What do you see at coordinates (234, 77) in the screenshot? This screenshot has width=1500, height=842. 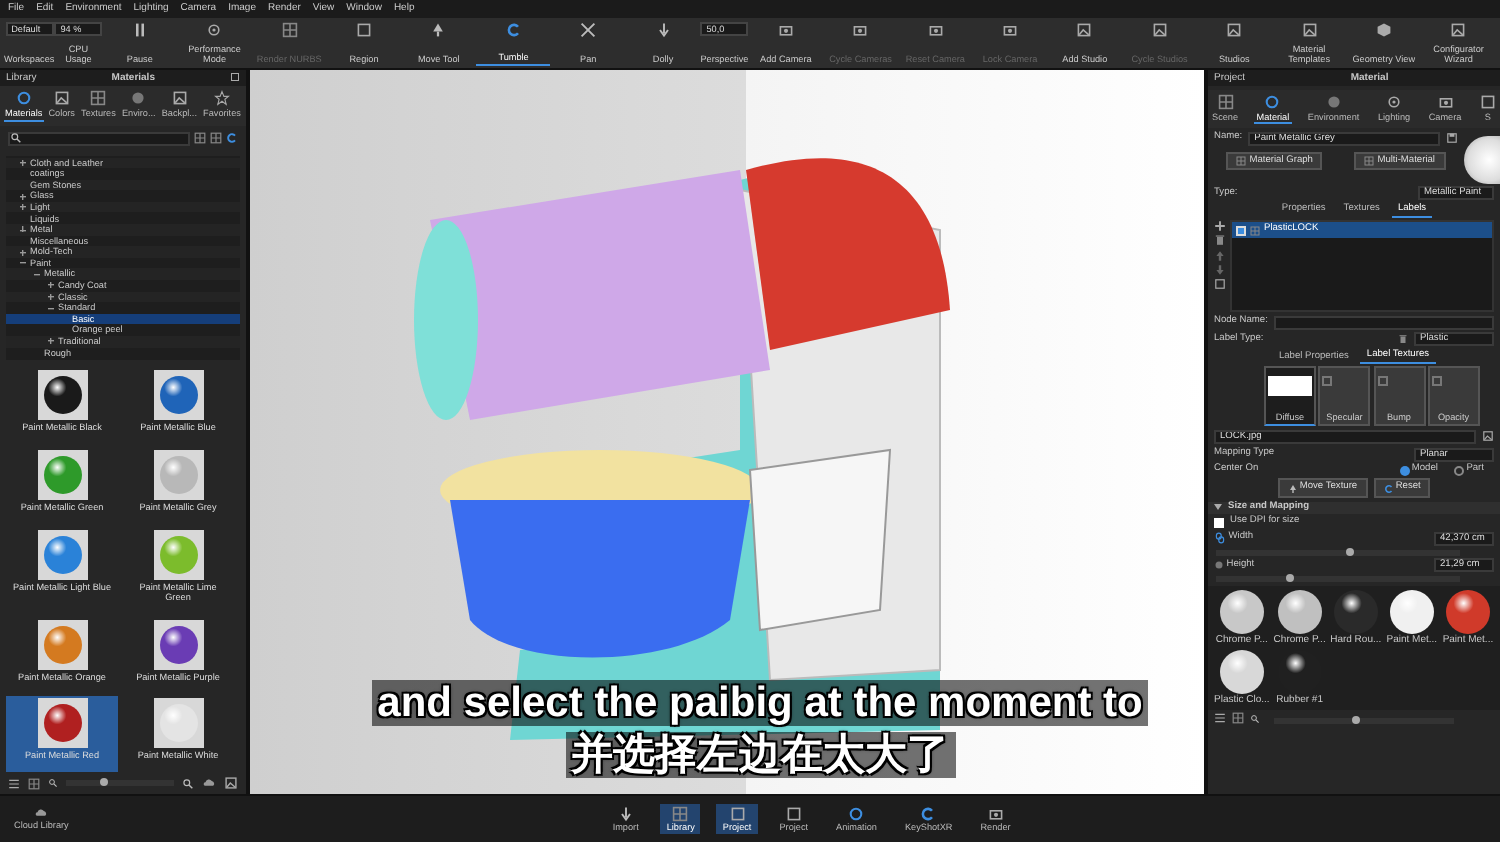 I see `window-icon` at bounding box center [234, 77].